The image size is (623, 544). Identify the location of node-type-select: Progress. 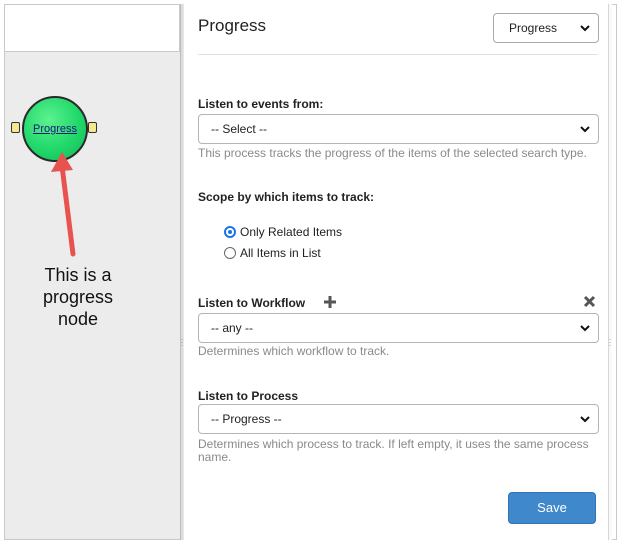
(546, 28).